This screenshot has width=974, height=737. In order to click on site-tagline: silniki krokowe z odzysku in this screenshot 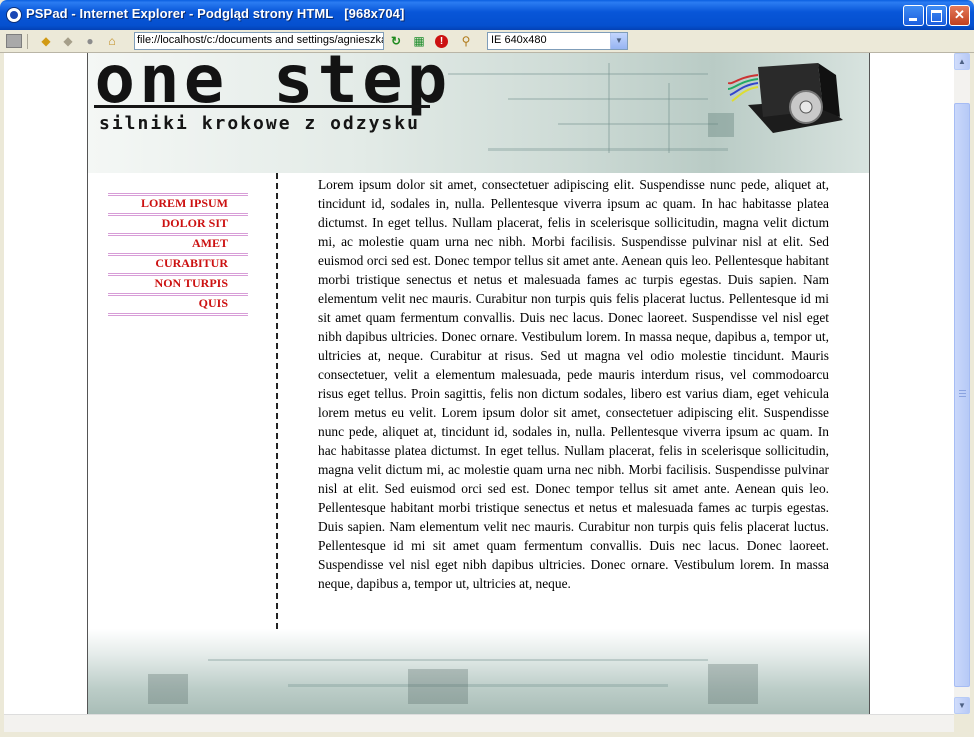, I will do `click(259, 123)`.